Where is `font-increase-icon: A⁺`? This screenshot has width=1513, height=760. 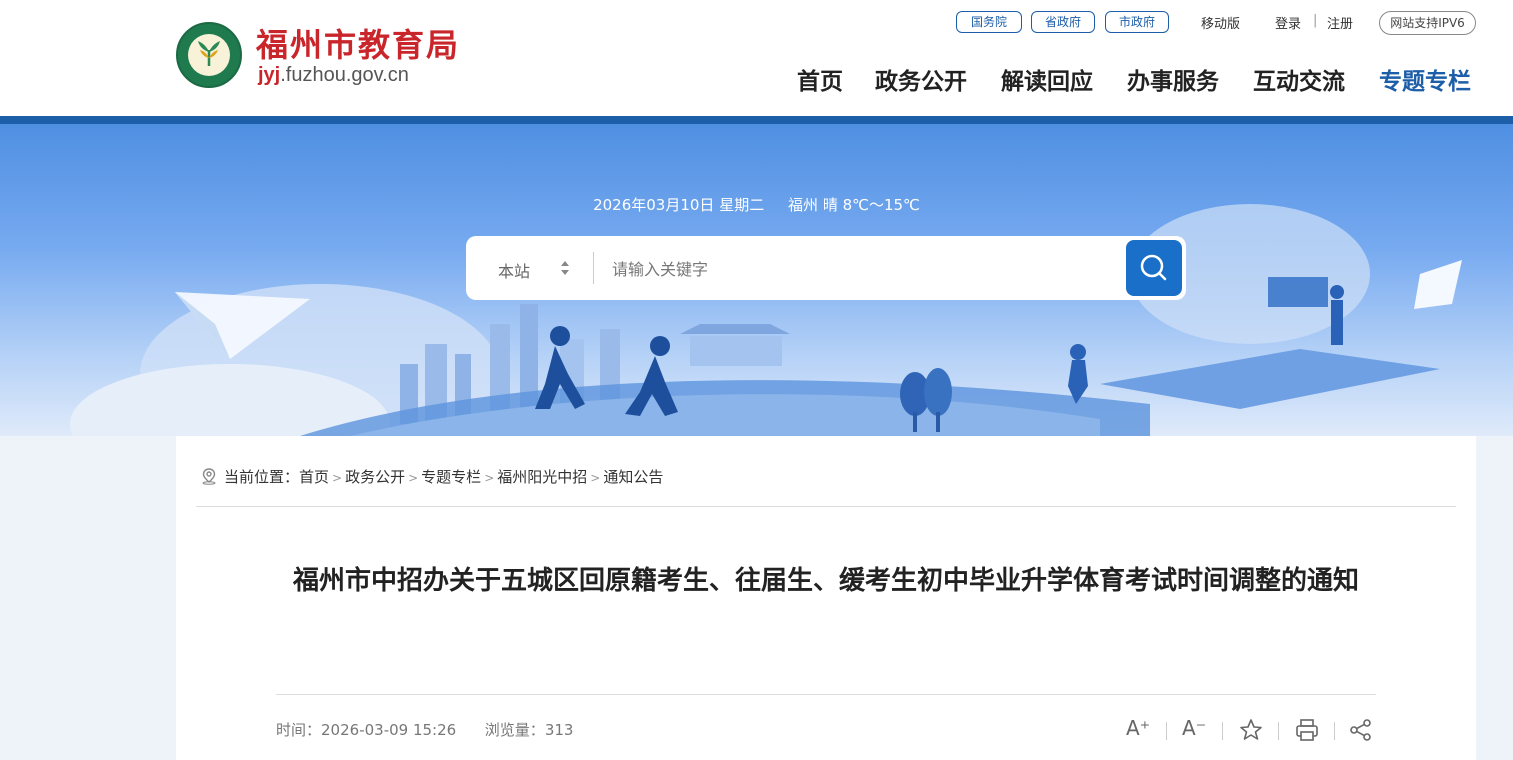 font-increase-icon: A⁺ is located at coordinates (1138, 730).